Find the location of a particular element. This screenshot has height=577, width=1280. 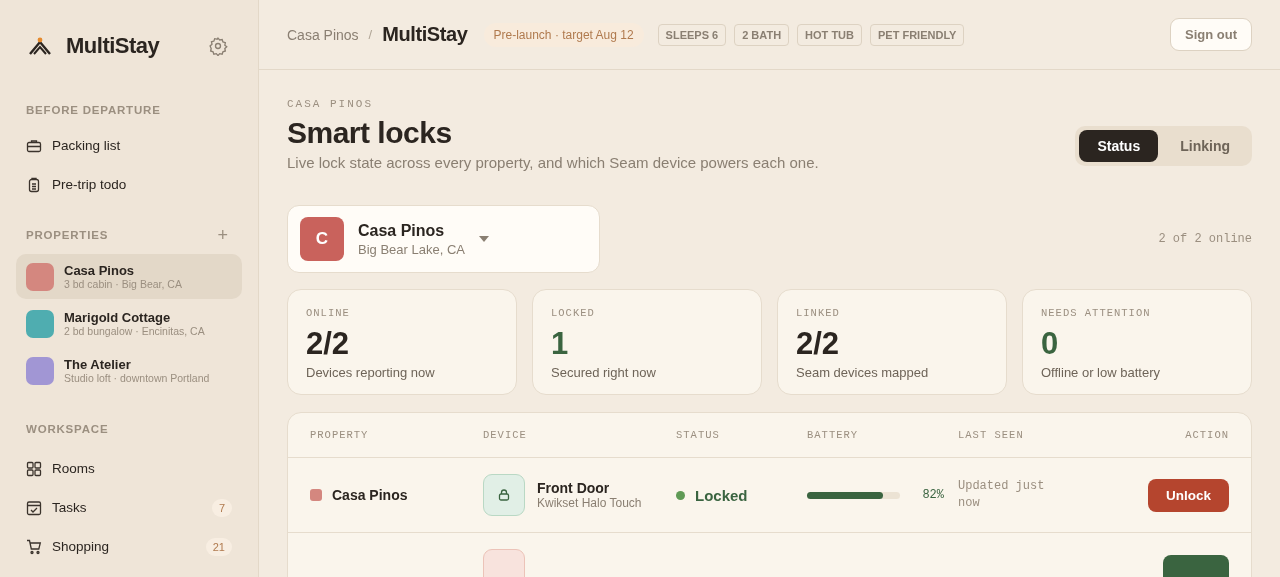

property-name: Marigold Cottage is located at coordinates (118, 317).